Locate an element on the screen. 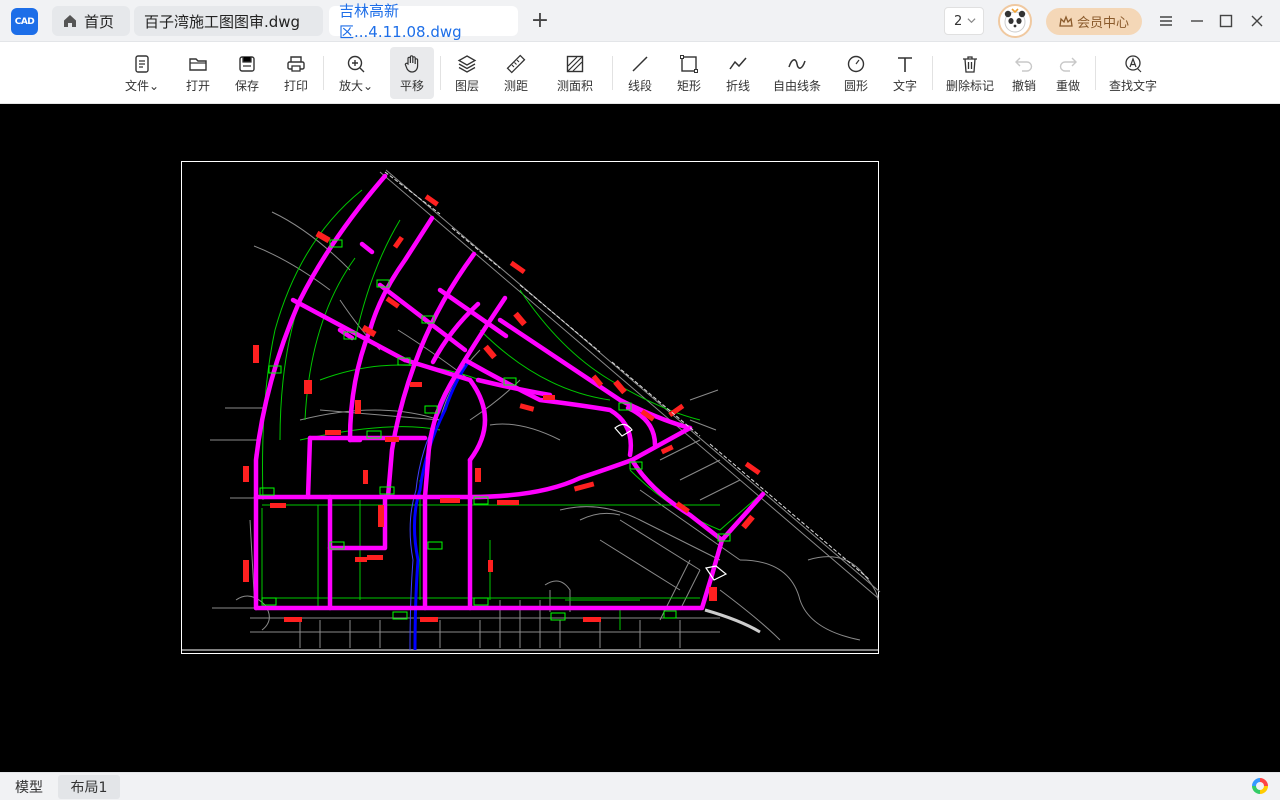 This screenshot has width=1280, height=800. delete-markup-button: 删除标记 is located at coordinates (970, 73).